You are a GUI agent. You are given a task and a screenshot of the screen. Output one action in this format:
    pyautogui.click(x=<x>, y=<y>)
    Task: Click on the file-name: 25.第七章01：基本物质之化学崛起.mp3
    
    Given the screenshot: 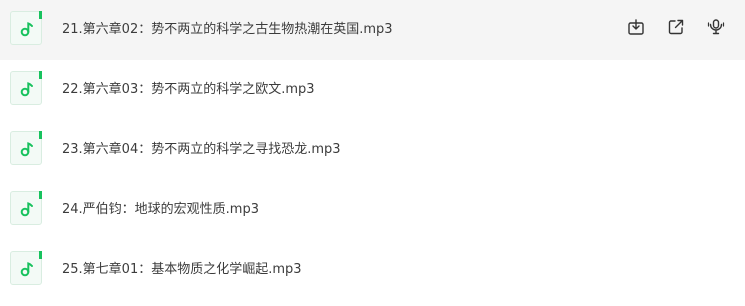 What is the action you would take?
    pyautogui.click(x=182, y=270)
    